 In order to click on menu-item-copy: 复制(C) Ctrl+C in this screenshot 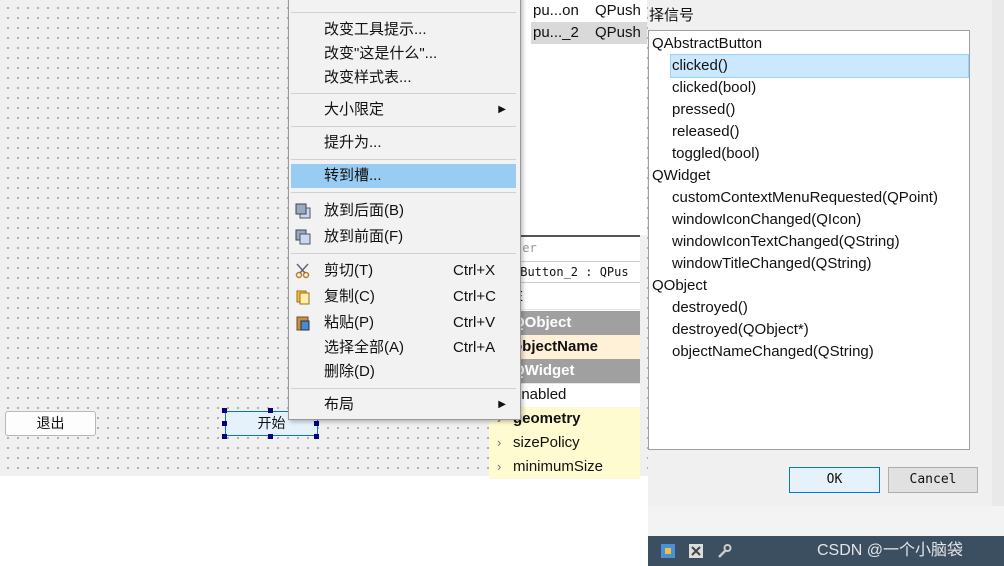, I will do `click(403, 297)`.